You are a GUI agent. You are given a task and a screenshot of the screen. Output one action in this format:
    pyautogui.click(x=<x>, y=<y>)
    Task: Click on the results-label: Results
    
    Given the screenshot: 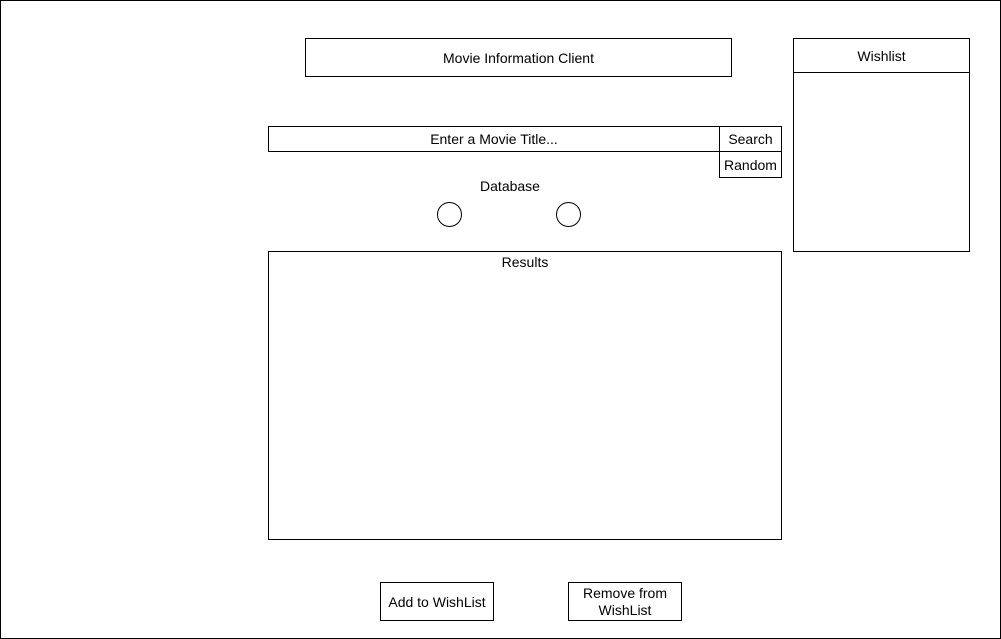 What is the action you would take?
    pyautogui.click(x=525, y=262)
    